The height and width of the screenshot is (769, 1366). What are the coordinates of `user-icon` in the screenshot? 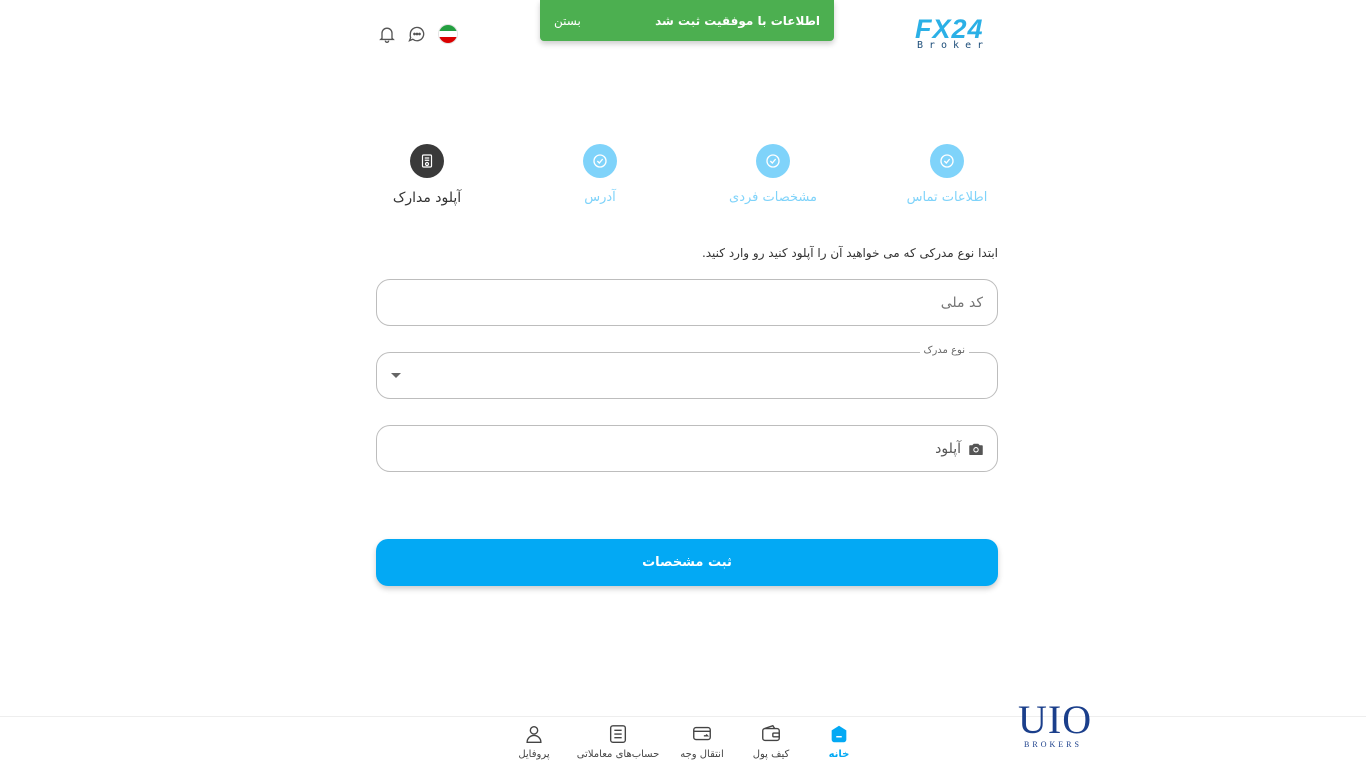 It's located at (534, 734).